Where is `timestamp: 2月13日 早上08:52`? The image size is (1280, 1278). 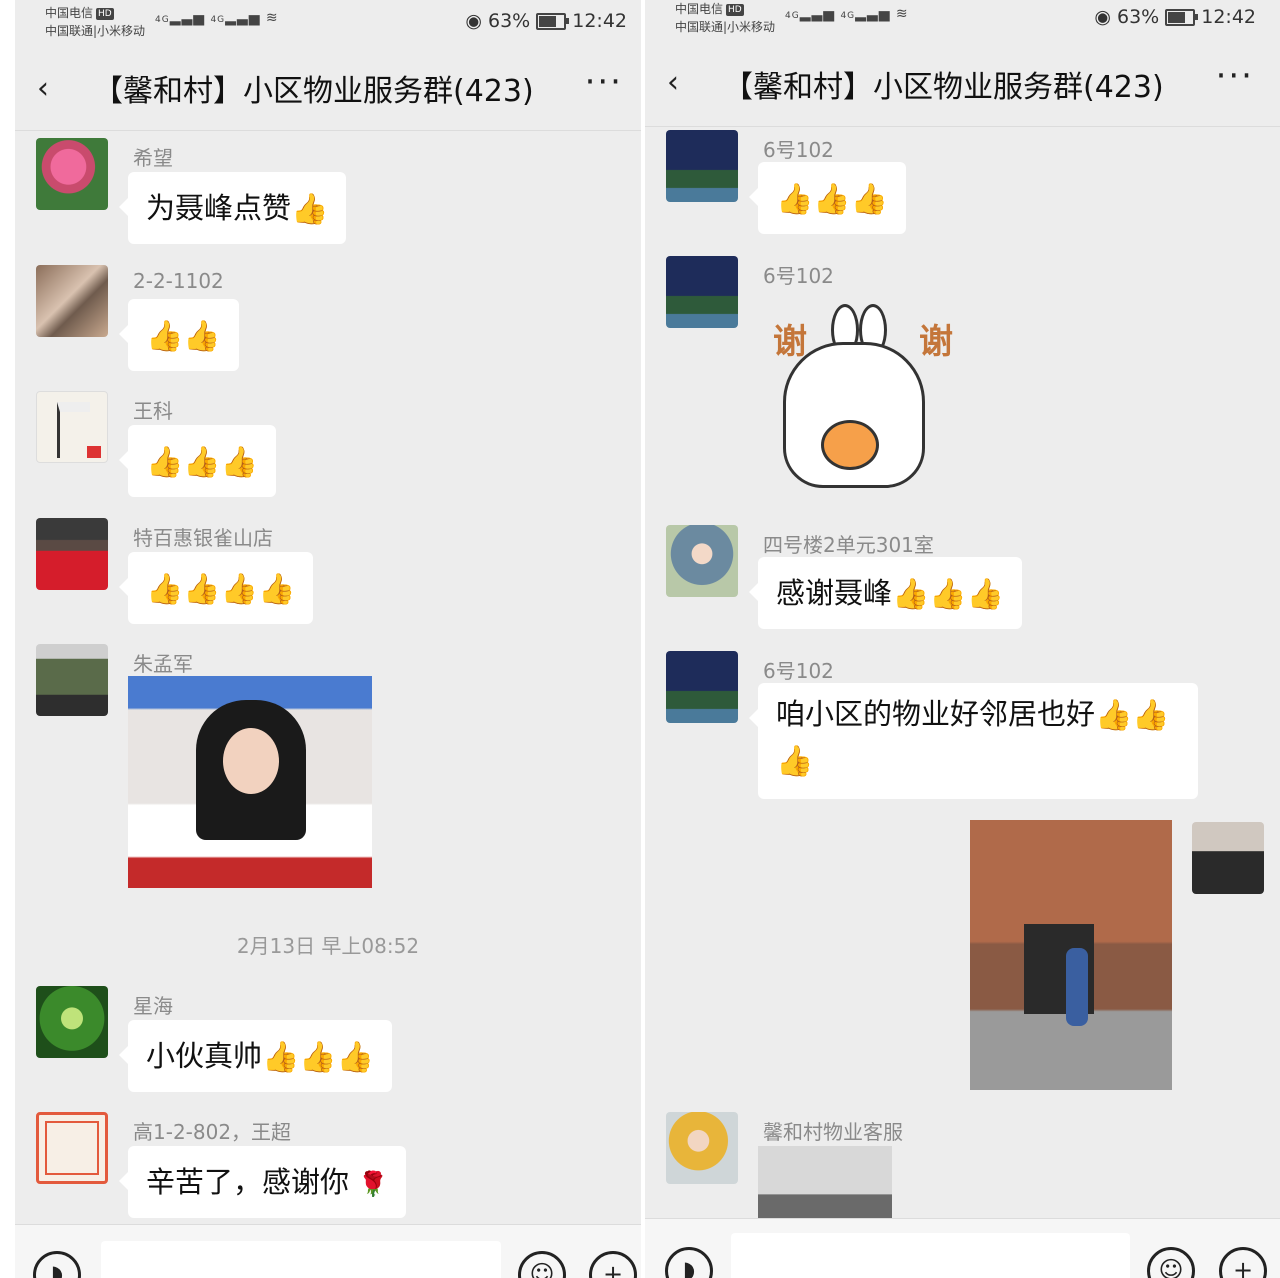 timestamp: 2月13日 早上08:52 is located at coordinates (328, 946).